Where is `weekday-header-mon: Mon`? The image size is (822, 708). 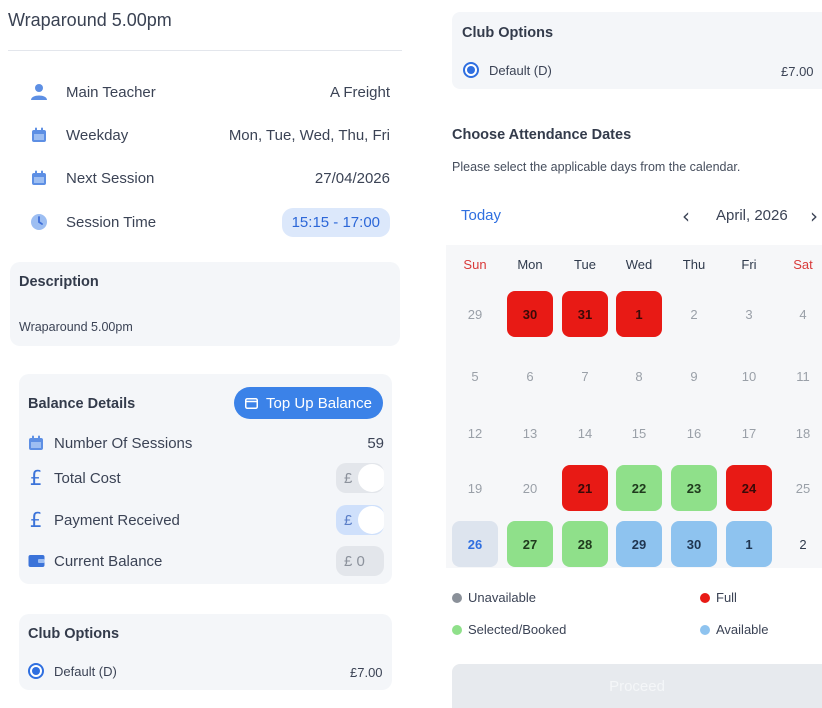
weekday-header-mon: Mon is located at coordinates (530, 264).